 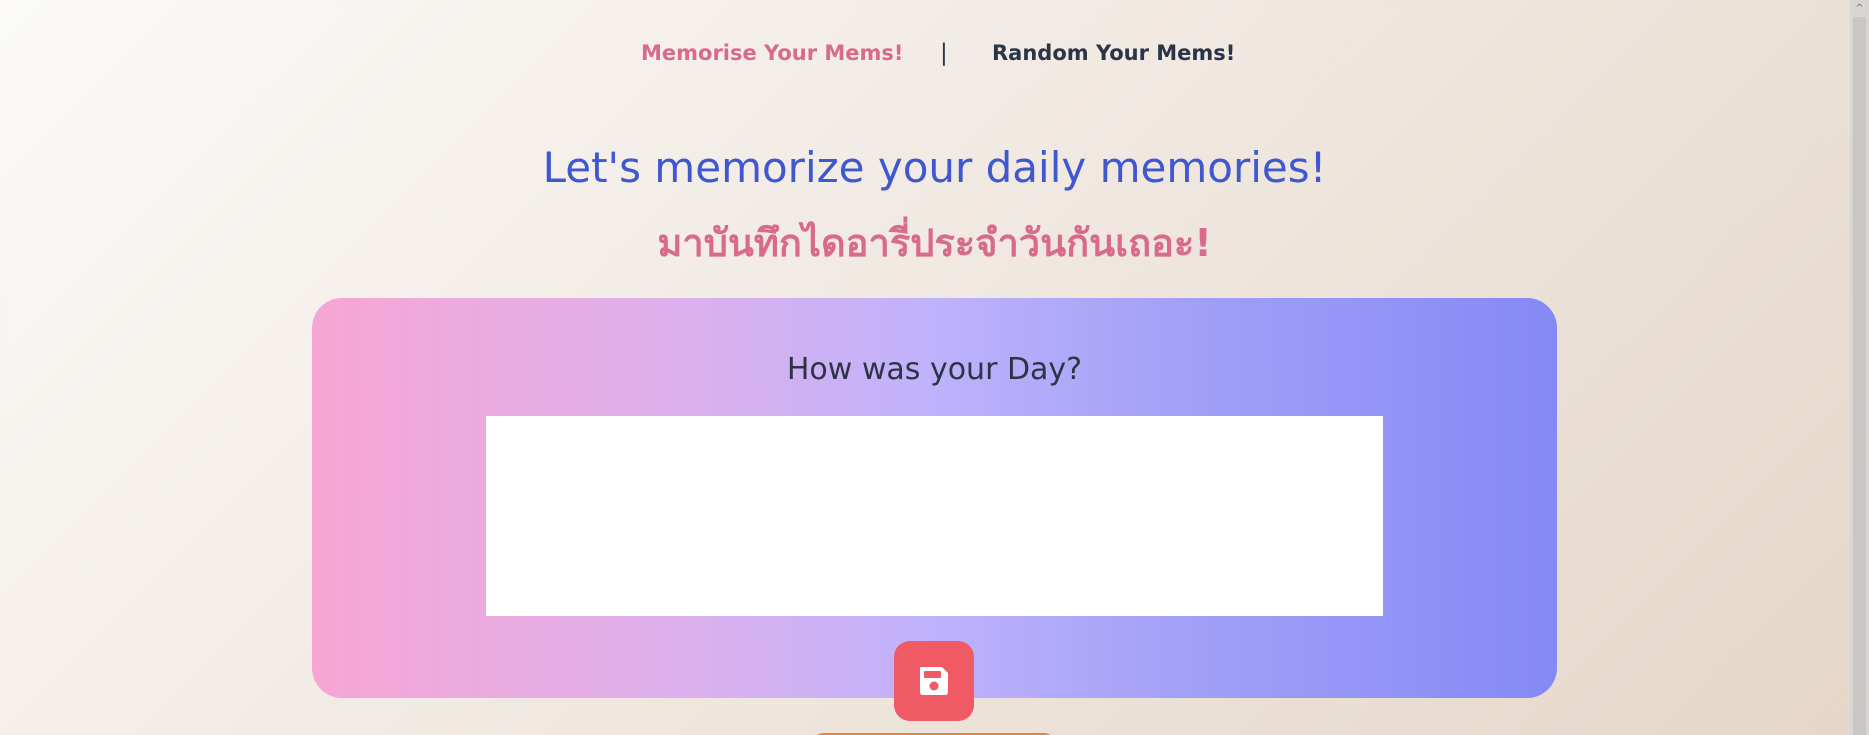 I want to click on save-button, so click(x=934, y=681).